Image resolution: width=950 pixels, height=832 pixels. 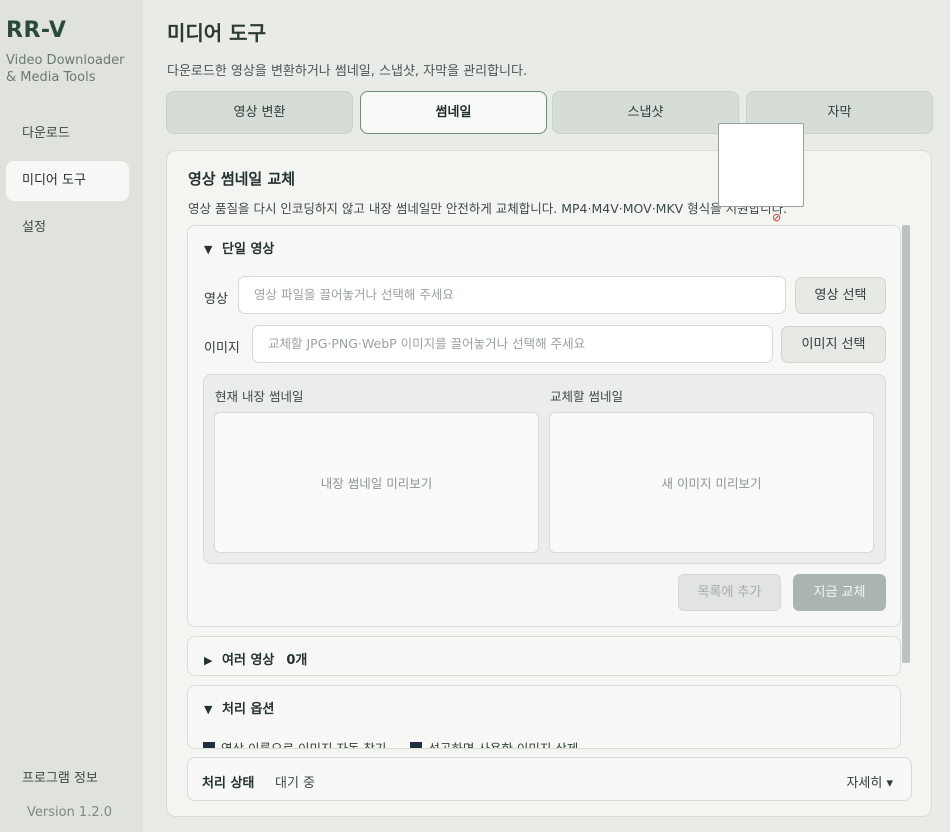 I want to click on single-video-title: 단일 영상, so click(x=248, y=249).